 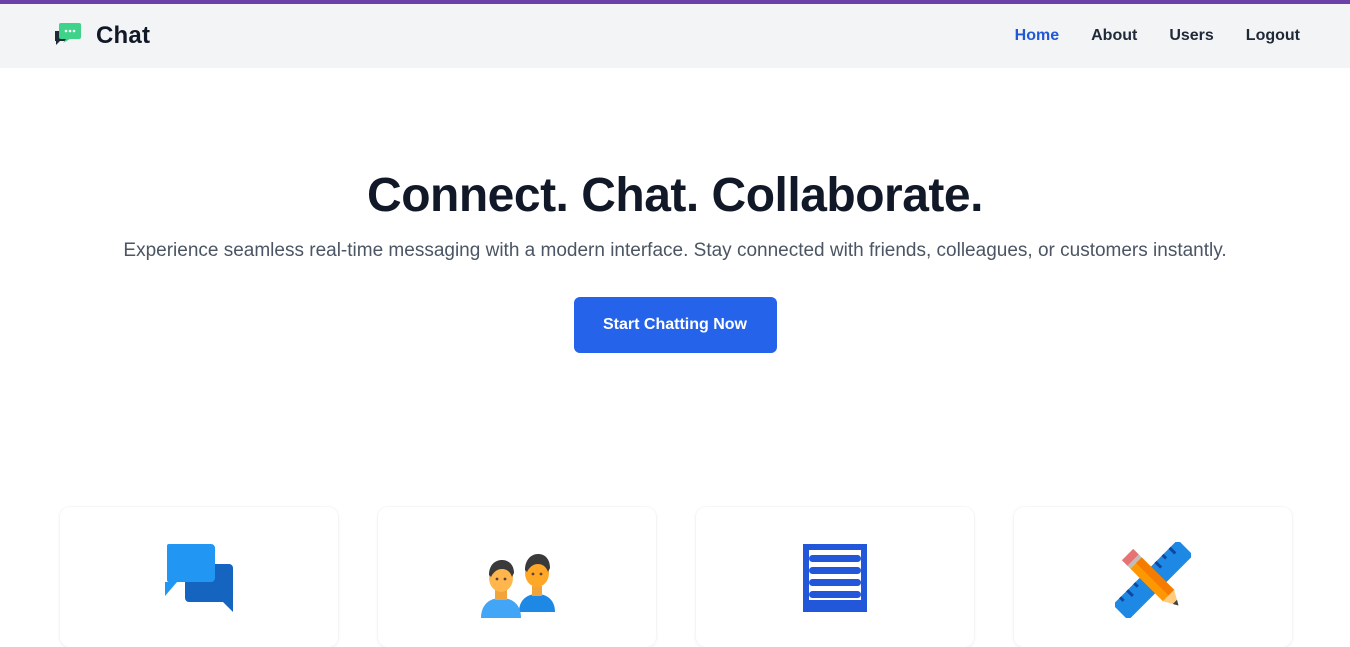 What do you see at coordinates (675, 195) in the screenshot?
I see `hero-title: Connect. Chat. Collaborate.` at bounding box center [675, 195].